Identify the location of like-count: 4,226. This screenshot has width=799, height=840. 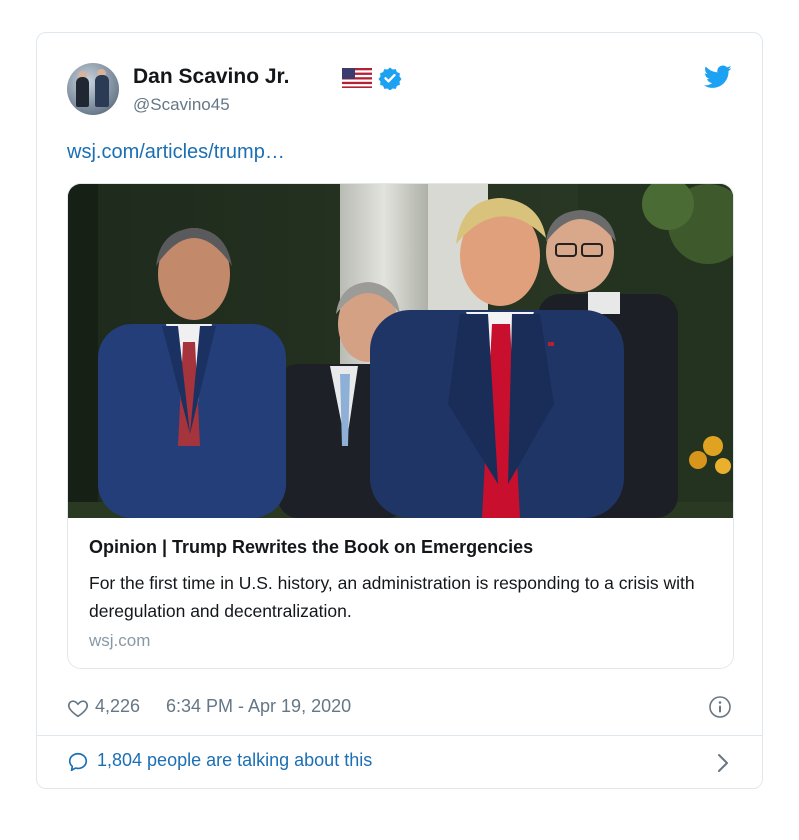
(117, 706).